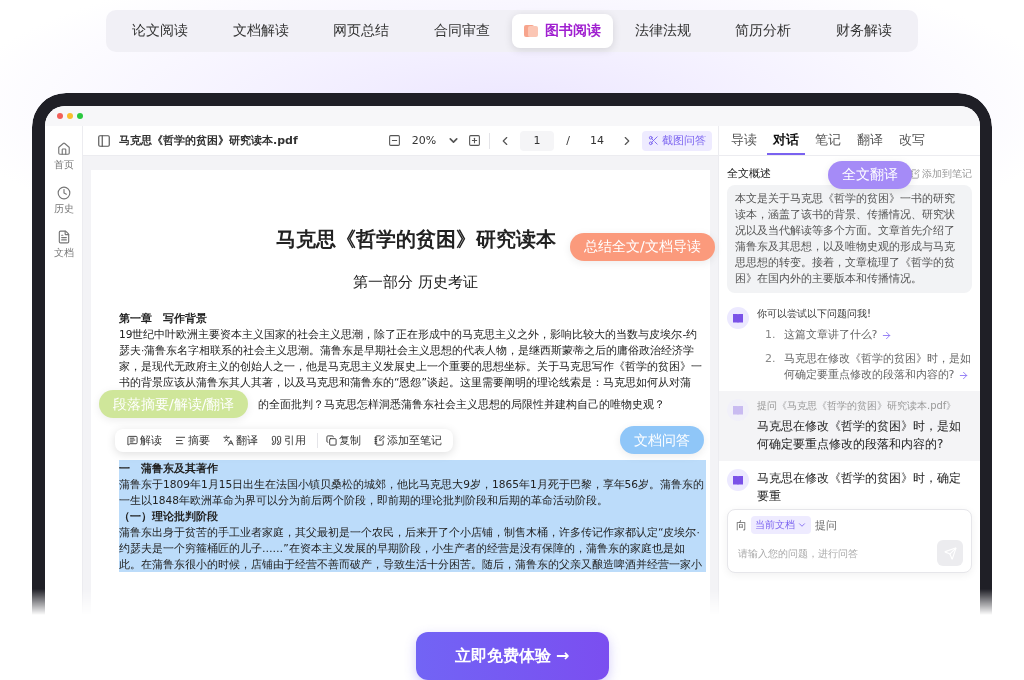 The width and height of the screenshot is (1024, 680). What do you see at coordinates (870, 175) in the screenshot?
I see `feature-callout: 全文翻译` at bounding box center [870, 175].